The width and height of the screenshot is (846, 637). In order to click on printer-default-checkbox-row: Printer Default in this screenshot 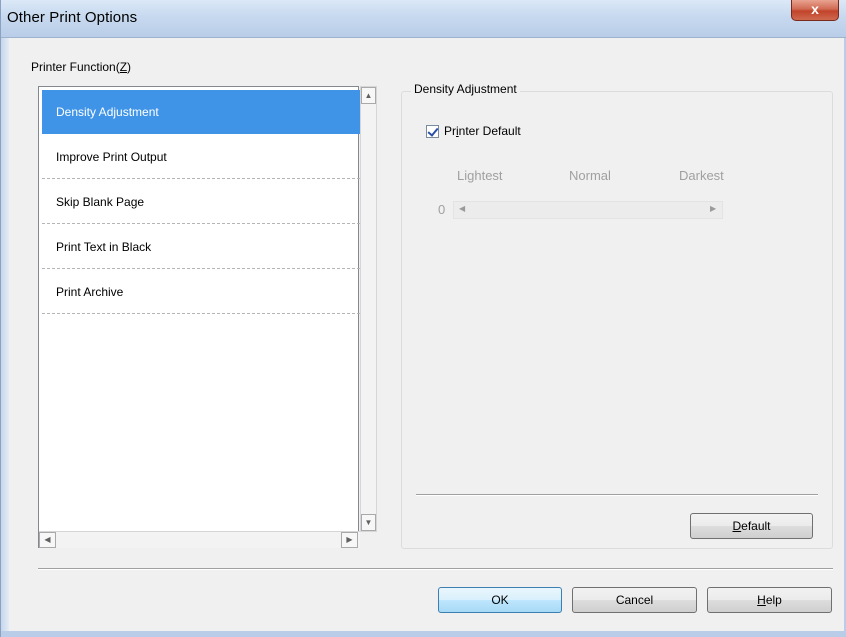, I will do `click(473, 131)`.